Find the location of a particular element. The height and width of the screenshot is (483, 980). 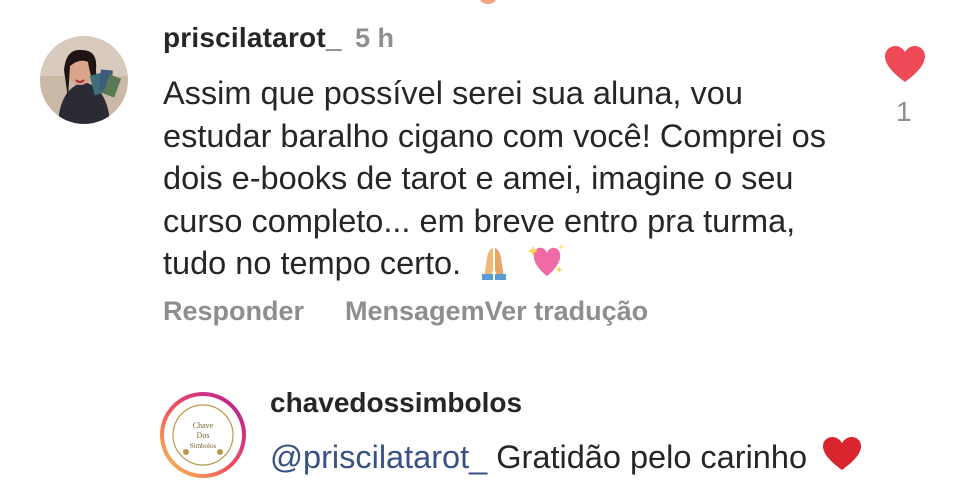

comment-username: priscilatarot_ is located at coordinates (252, 38).